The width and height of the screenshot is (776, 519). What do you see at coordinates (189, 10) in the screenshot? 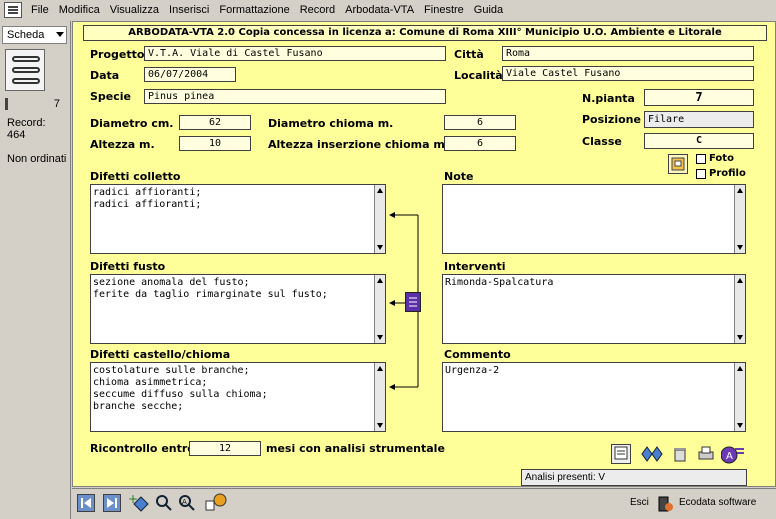
I see `menu-inserisci: Inserisci` at bounding box center [189, 10].